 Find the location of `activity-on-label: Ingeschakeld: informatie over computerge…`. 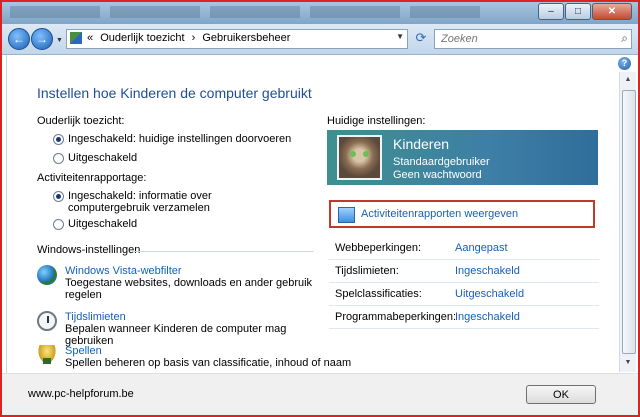

activity-on-label: Ingeschakeld: informatie over computerge… is located at coordinates (178, 202).